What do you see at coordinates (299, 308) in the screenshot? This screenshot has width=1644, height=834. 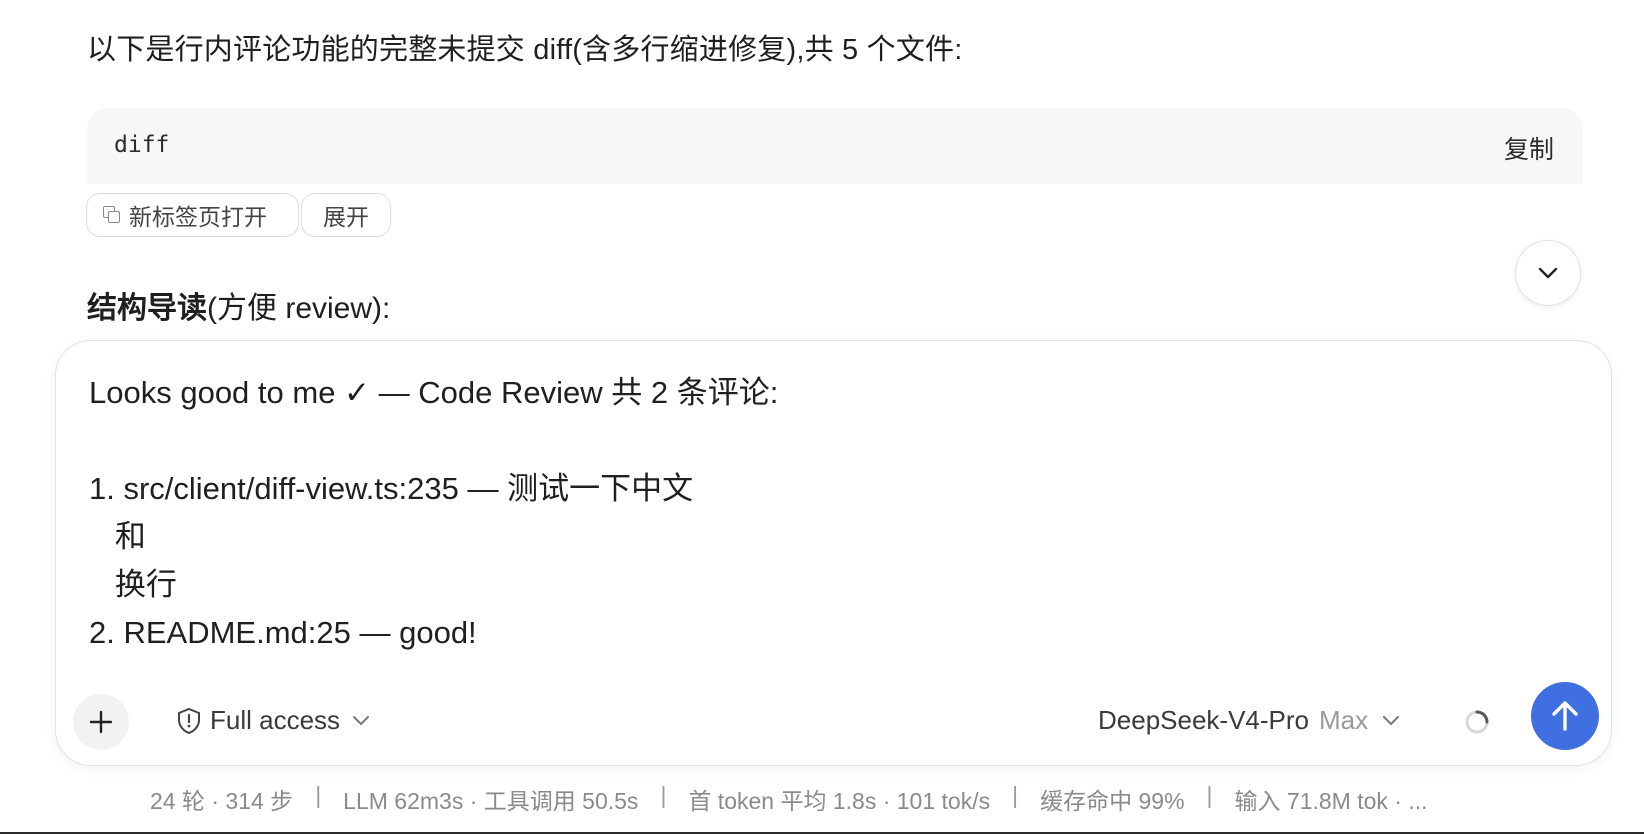 I see `section-heading-rest: (方便 review):` at bounding box center [299, 308].